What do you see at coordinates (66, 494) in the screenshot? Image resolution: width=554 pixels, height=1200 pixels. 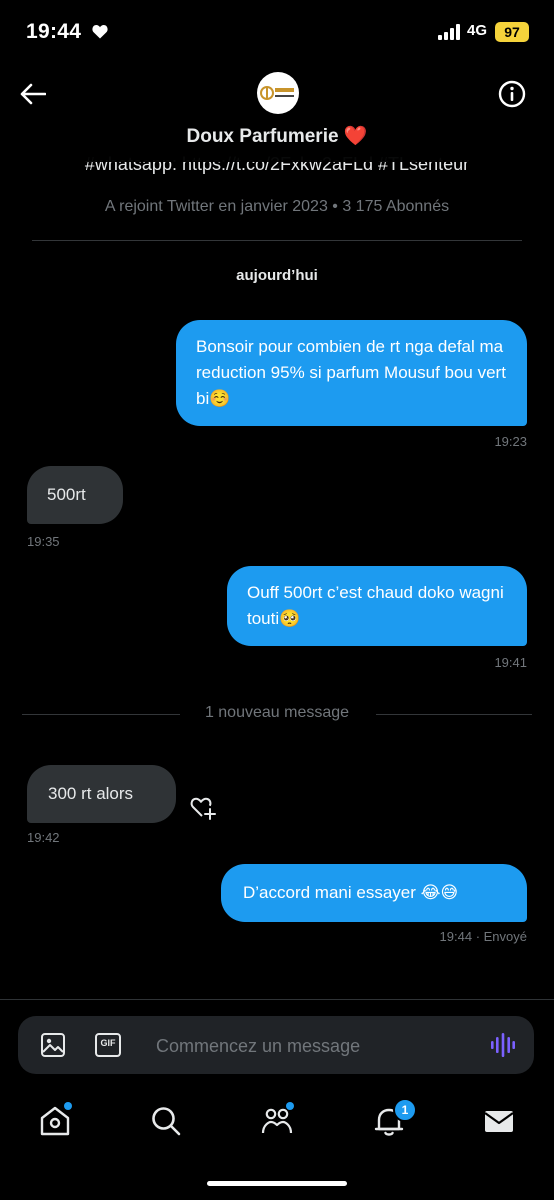 I see `message-text: 500rt` at bounding box center [66, 494].